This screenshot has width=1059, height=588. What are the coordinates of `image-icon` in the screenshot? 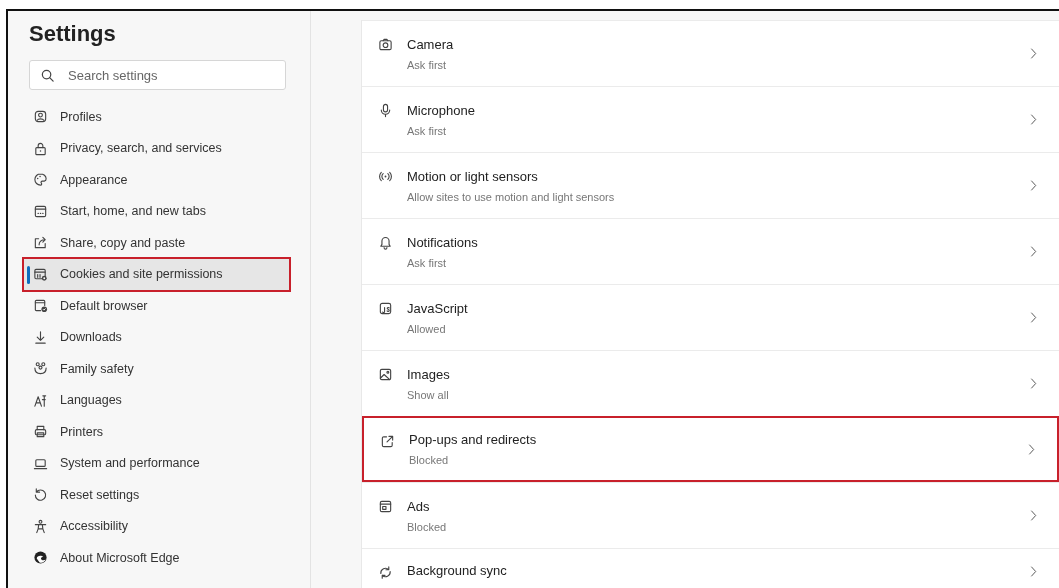 It's located at (385, 374).